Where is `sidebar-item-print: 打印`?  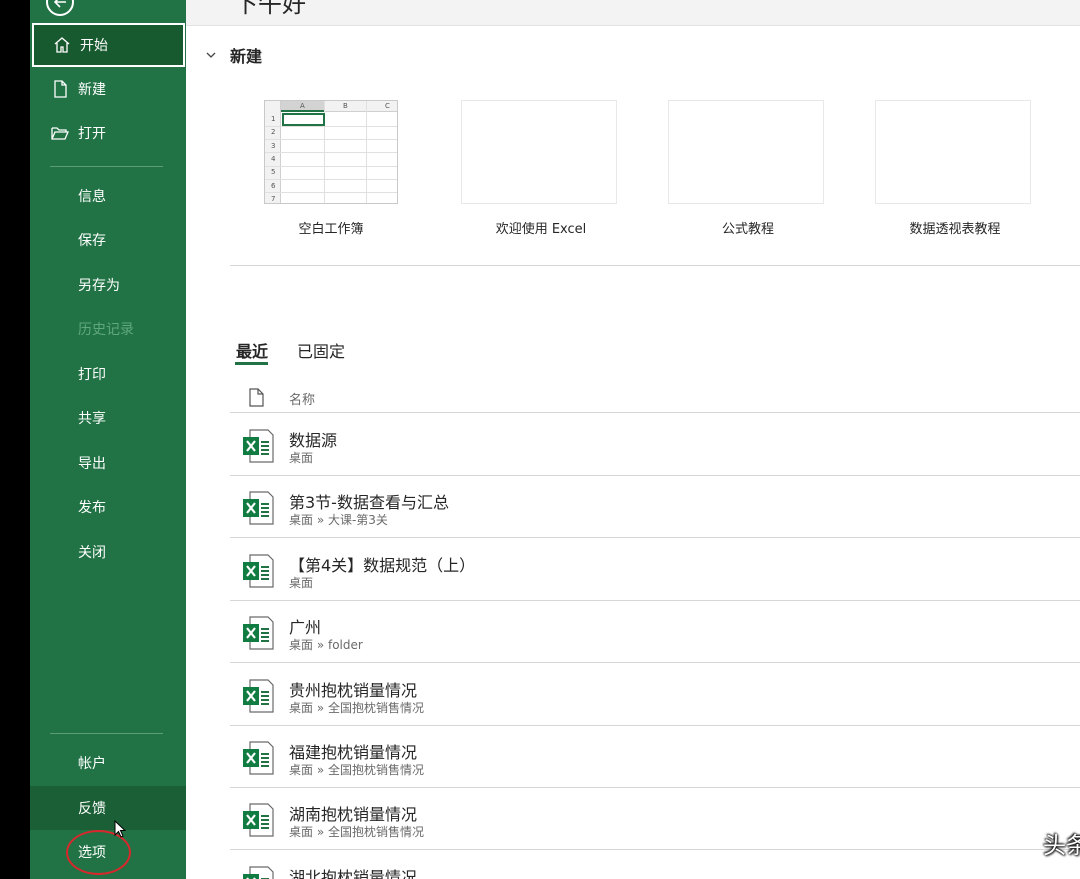 sidebar-item-print: 打印 is located at coordinates (108, 374).